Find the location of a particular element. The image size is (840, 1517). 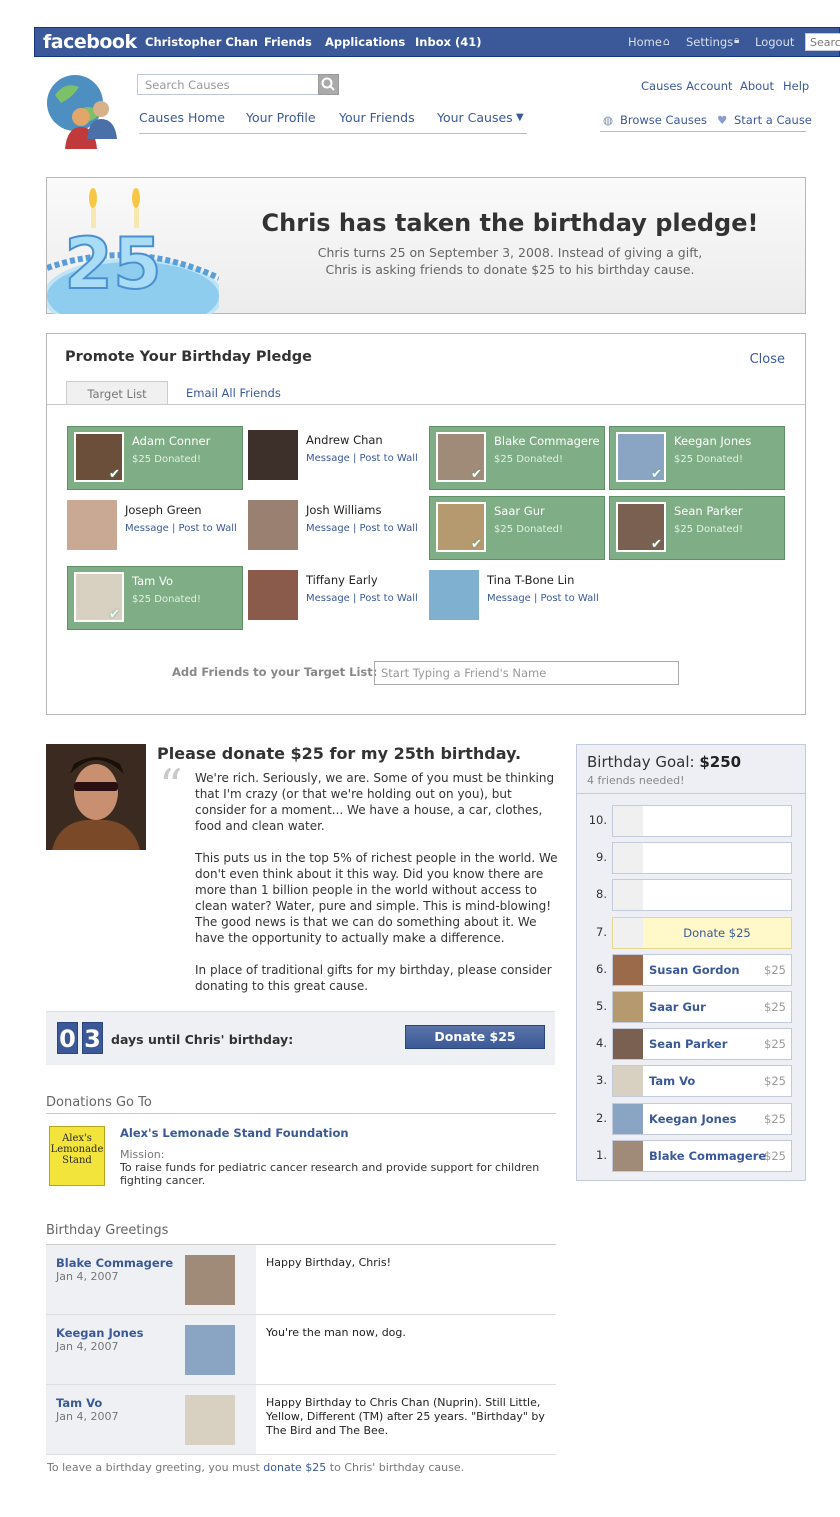

tab-causes-home: Causes Home is located at coordinates (182, 117).